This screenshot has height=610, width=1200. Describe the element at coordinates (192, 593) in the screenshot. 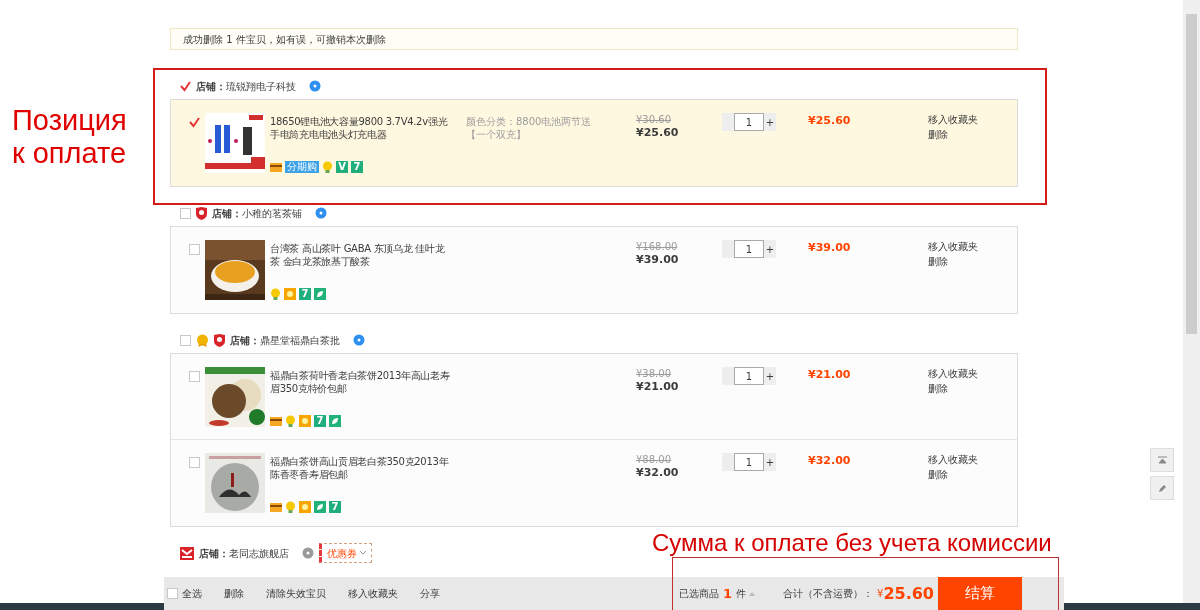

I see `select-all-label: 全选` at that location.